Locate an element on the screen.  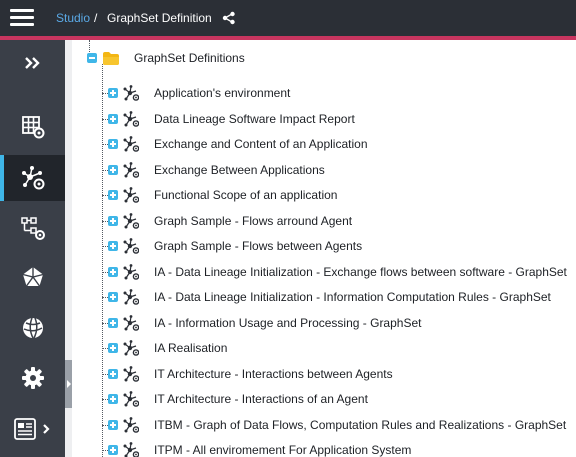
rail-item-globe is located at coordinates (32, 328).